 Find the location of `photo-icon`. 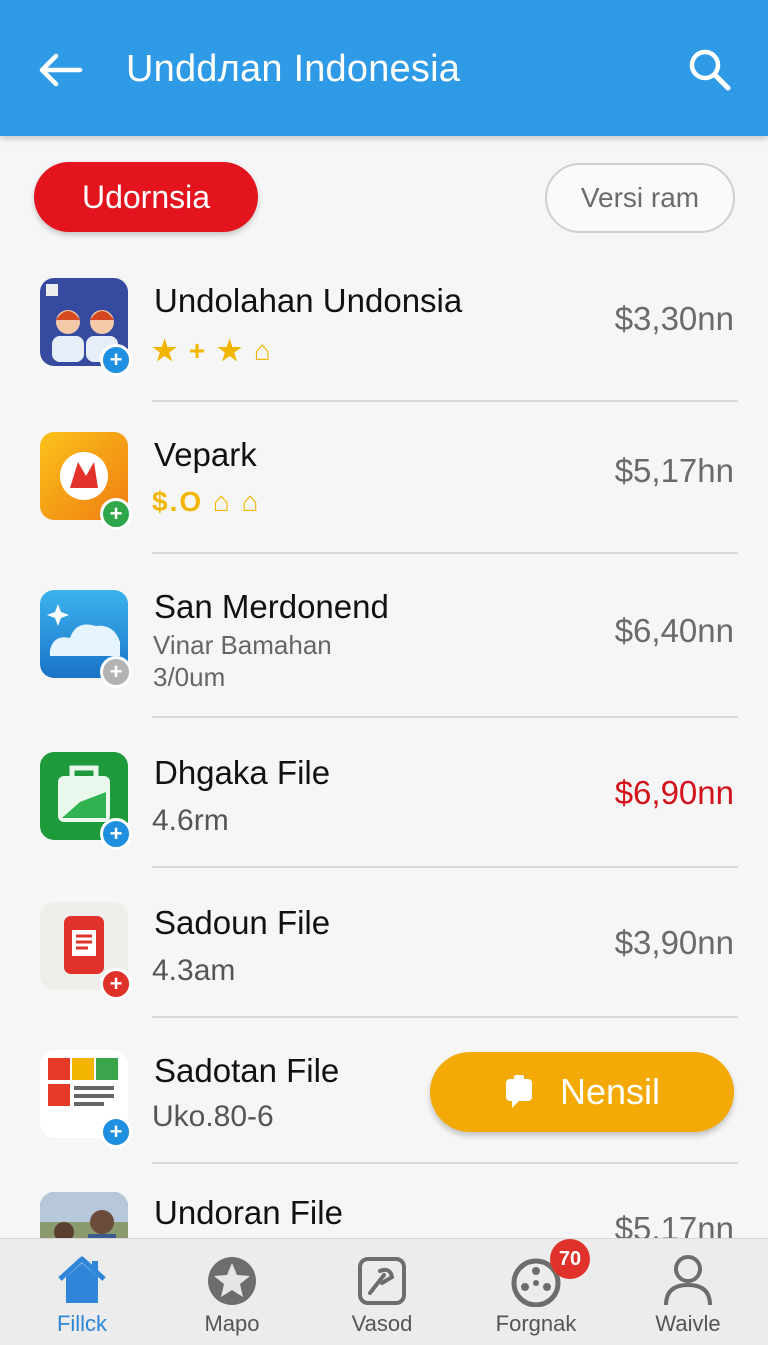

photo-icon is located at coordinates (84, 1215).